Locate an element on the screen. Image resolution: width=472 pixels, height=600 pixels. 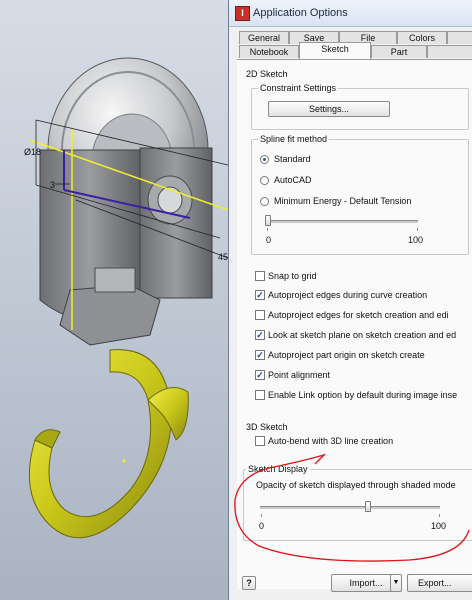
red-annotation-circle is located at coordinates (352, 507).